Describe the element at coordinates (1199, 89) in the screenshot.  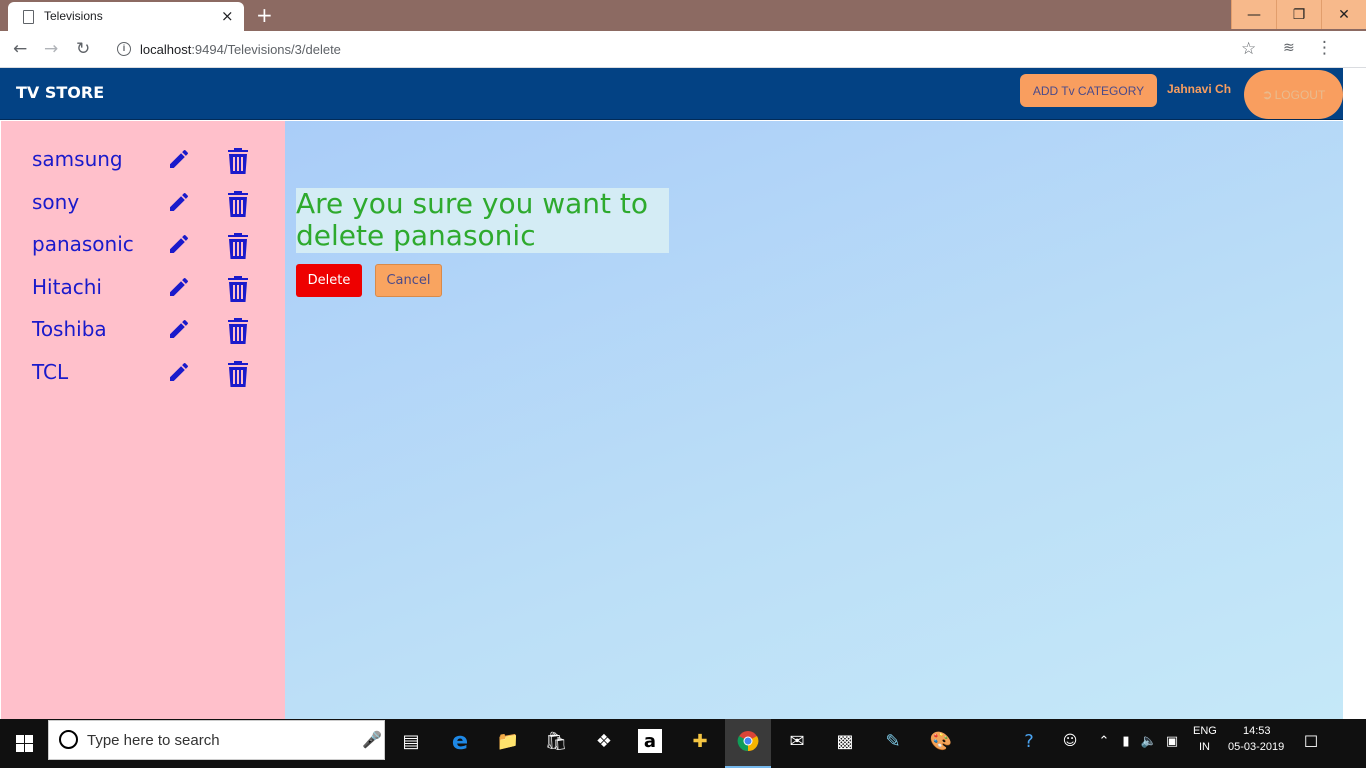
I see `user-name: Jahnavi Ch` at that location.